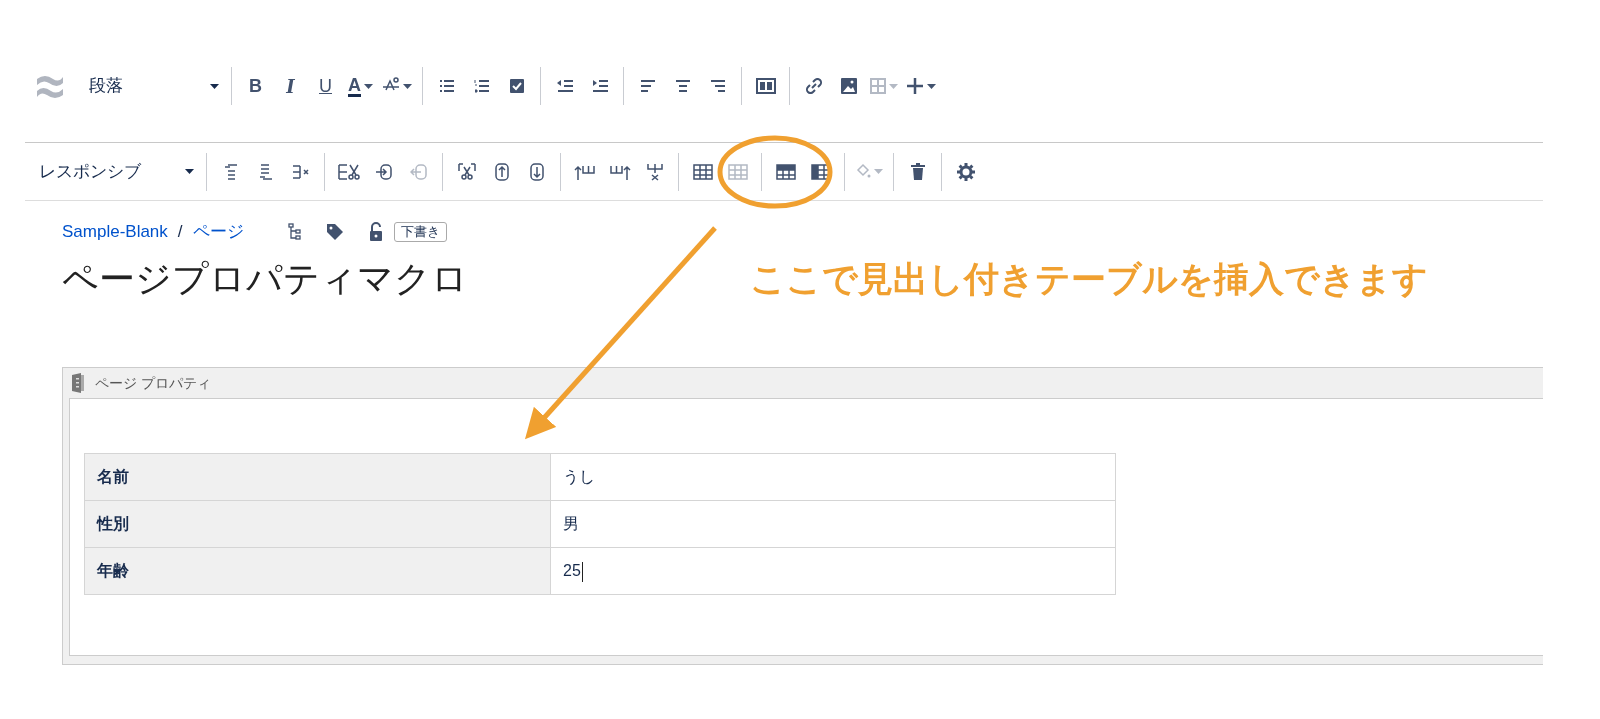 This screenshot has height=719, width=1600. I want to click on paste-column-before-icon, so click(536, 171).